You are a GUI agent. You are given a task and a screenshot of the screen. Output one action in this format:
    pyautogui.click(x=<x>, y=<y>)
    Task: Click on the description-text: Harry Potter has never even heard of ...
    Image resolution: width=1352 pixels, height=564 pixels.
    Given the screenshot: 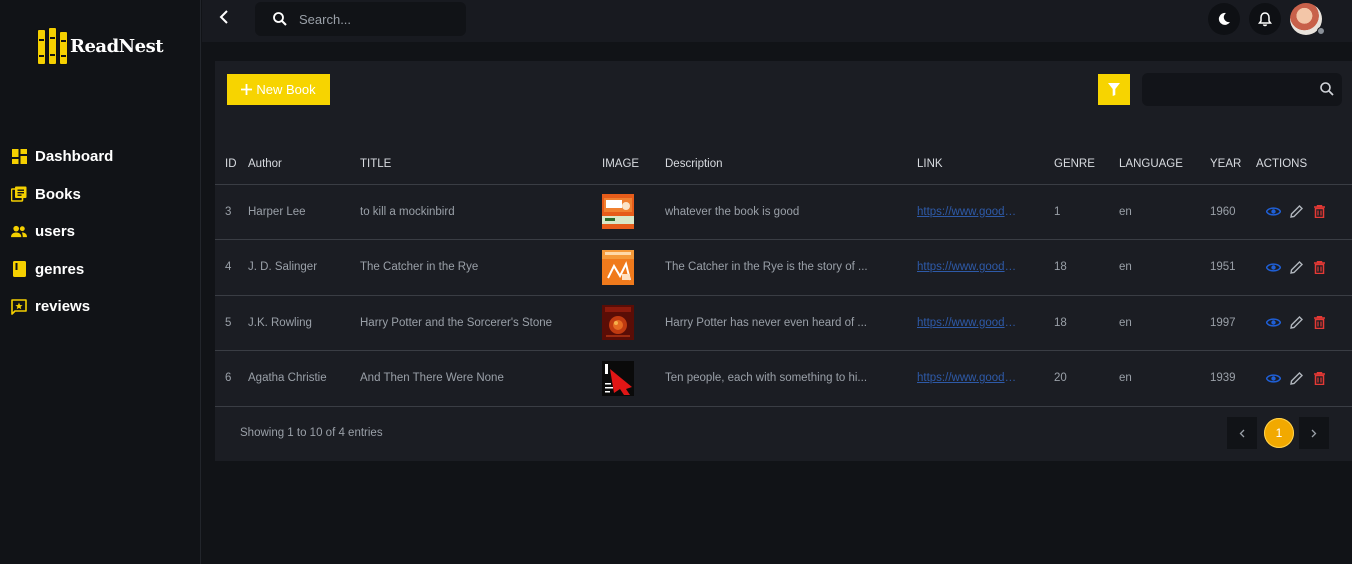 What is the action you would take?
    pyautogui.click(x=766, y=322)
    